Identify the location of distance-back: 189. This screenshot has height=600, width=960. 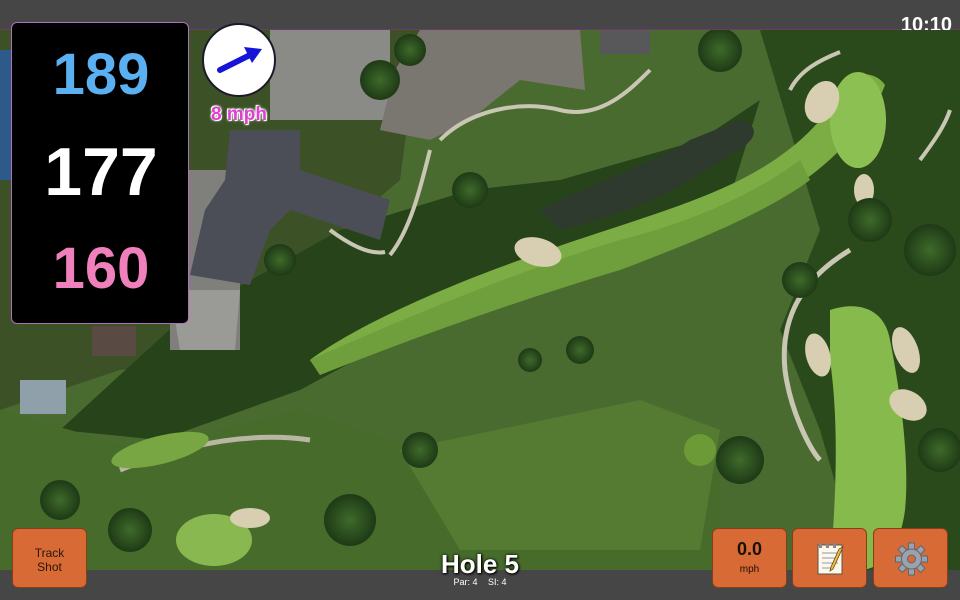
(101, 74).